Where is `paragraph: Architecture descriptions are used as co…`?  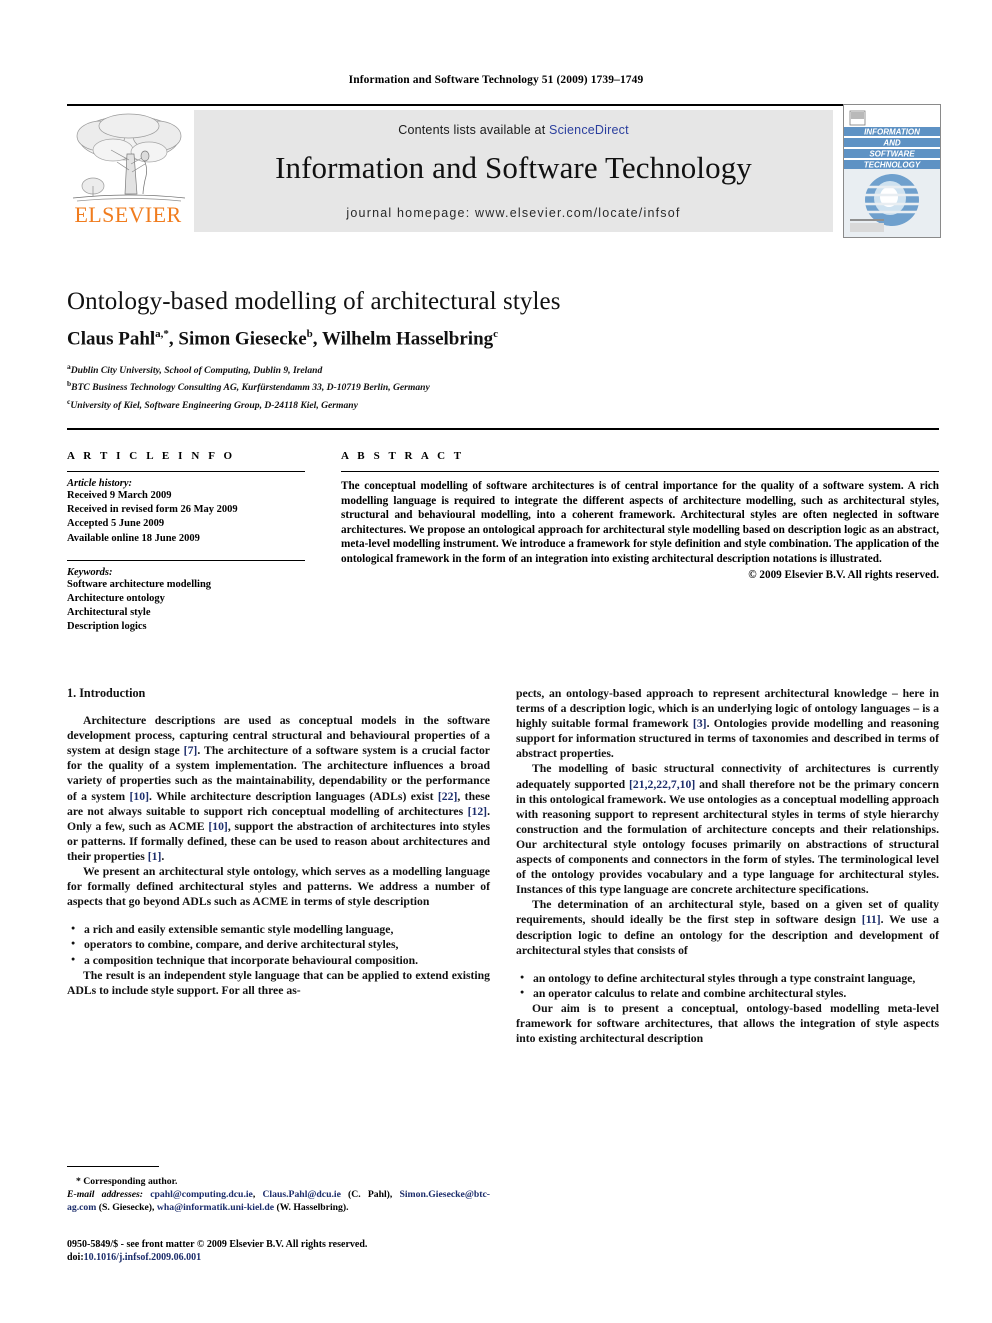 paragraph: Architecture descriptions are used as co… is located at coordinates (278, 788).